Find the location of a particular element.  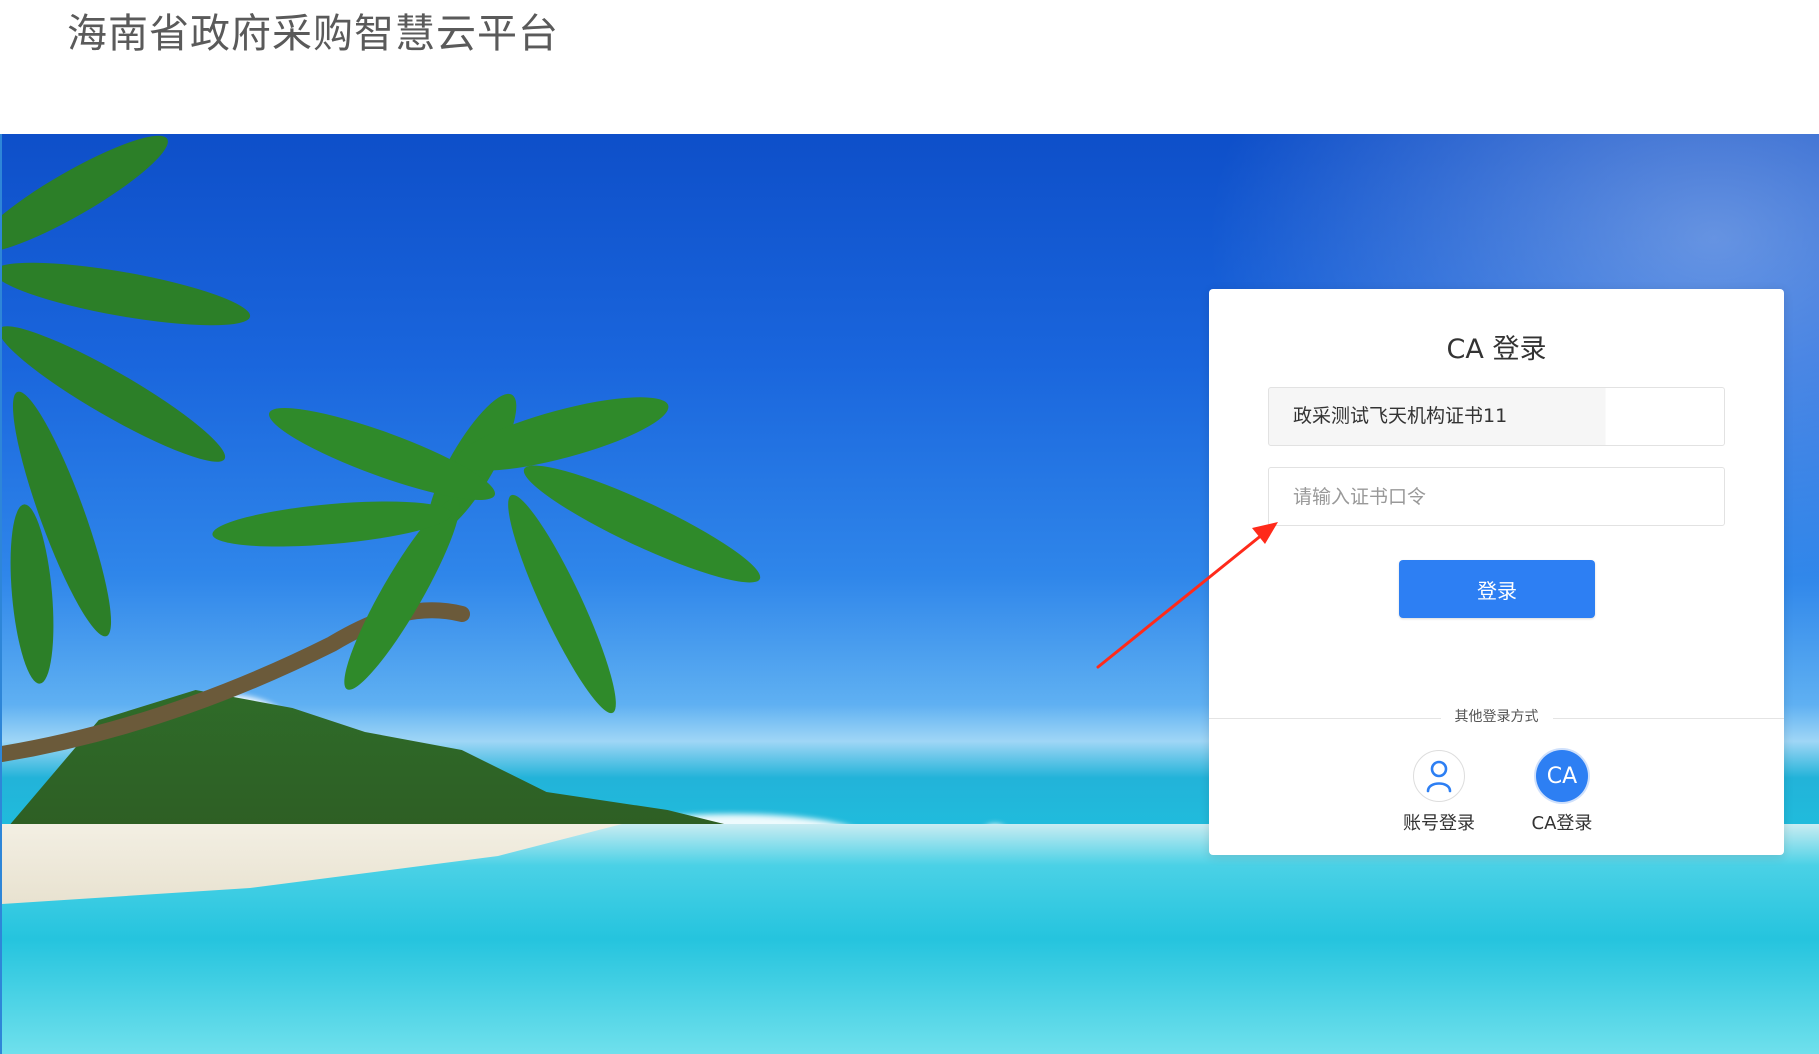

header: 海南省政府采购智慧云平台 is located at coordinates (909, 67).